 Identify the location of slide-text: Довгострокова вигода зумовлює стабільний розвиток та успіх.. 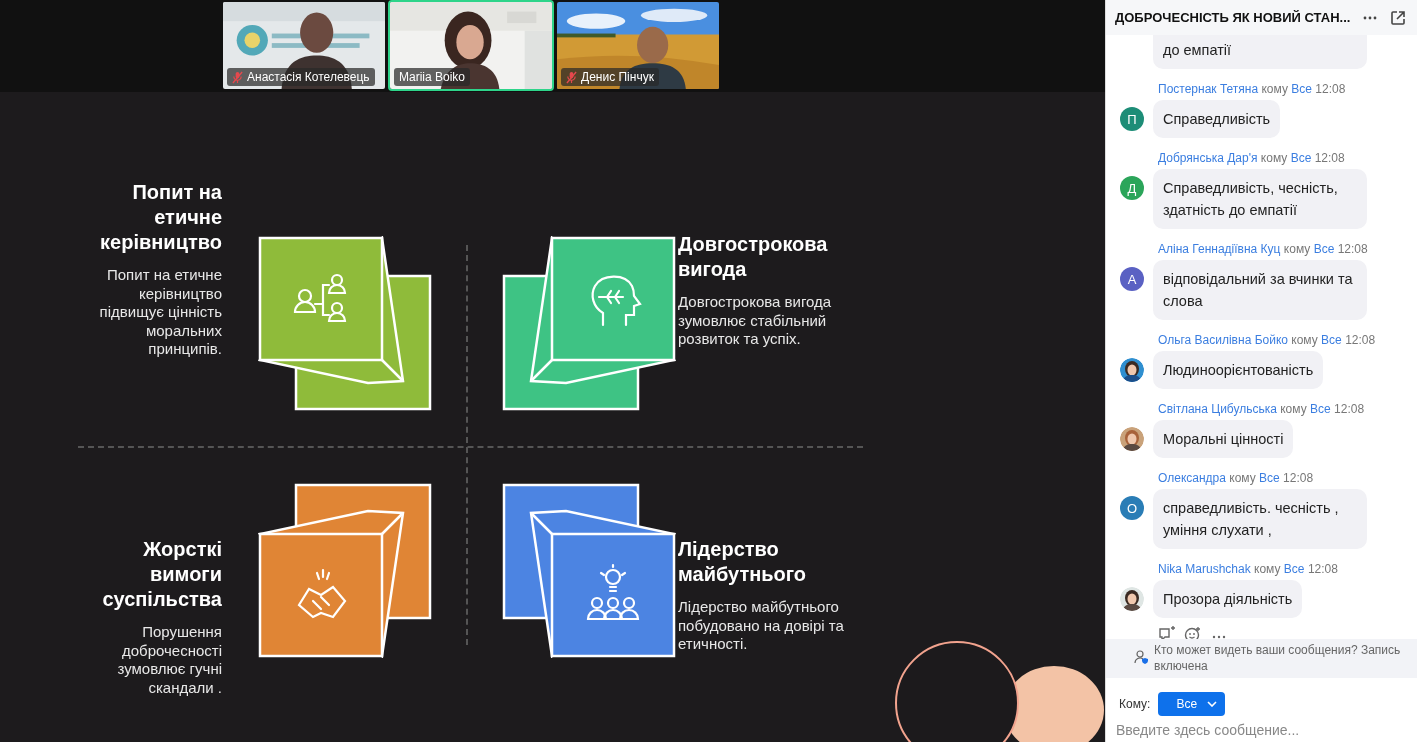
(755, 321).